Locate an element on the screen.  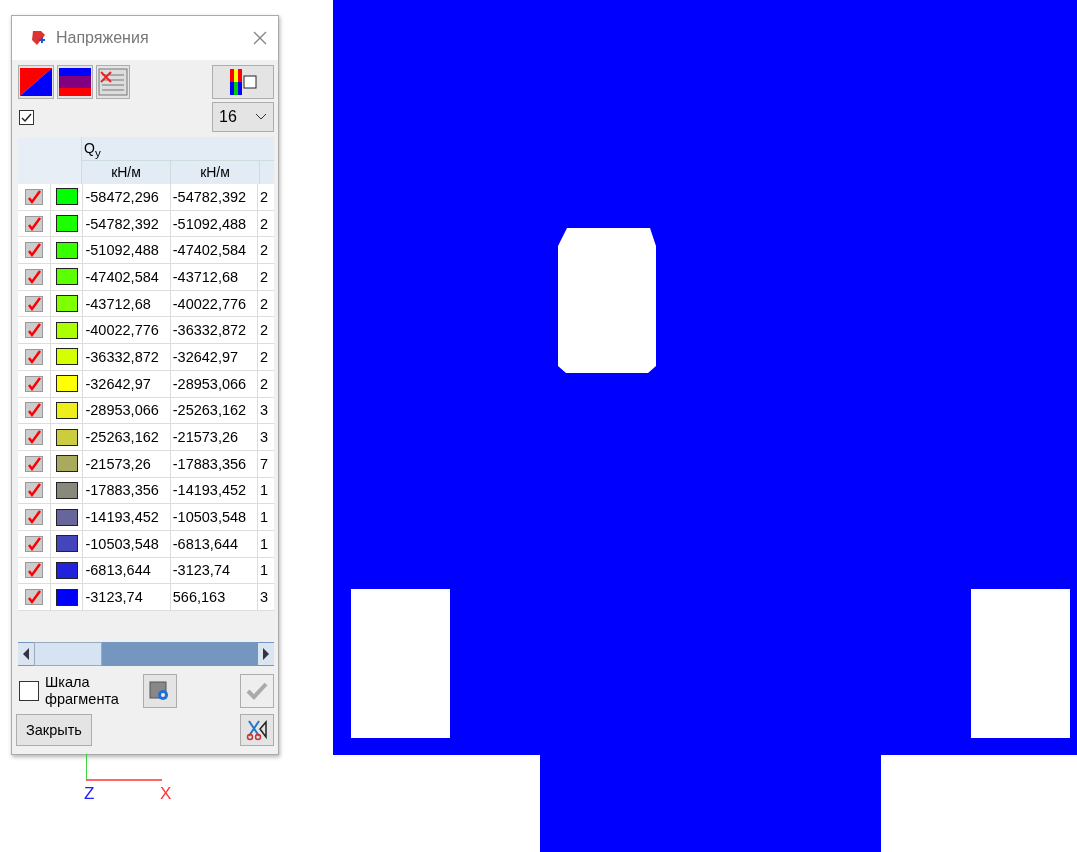
column-header: Q$_{y}$ is located at coordinates (178, 149).